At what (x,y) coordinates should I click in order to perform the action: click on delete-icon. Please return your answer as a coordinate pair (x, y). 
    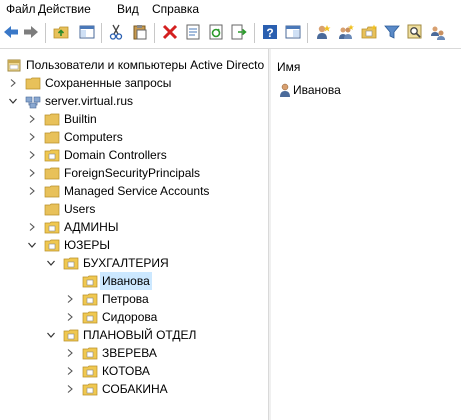
    Looking at the image, I should click on (170, 32).